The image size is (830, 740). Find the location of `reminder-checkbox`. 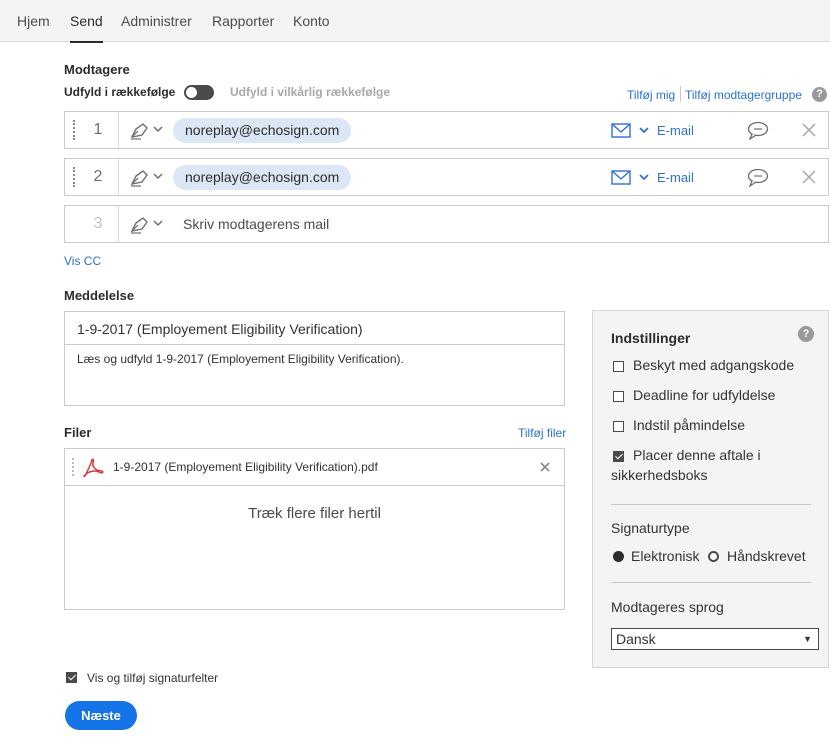

reminder-checkbox is located at coordinates (618, 426).